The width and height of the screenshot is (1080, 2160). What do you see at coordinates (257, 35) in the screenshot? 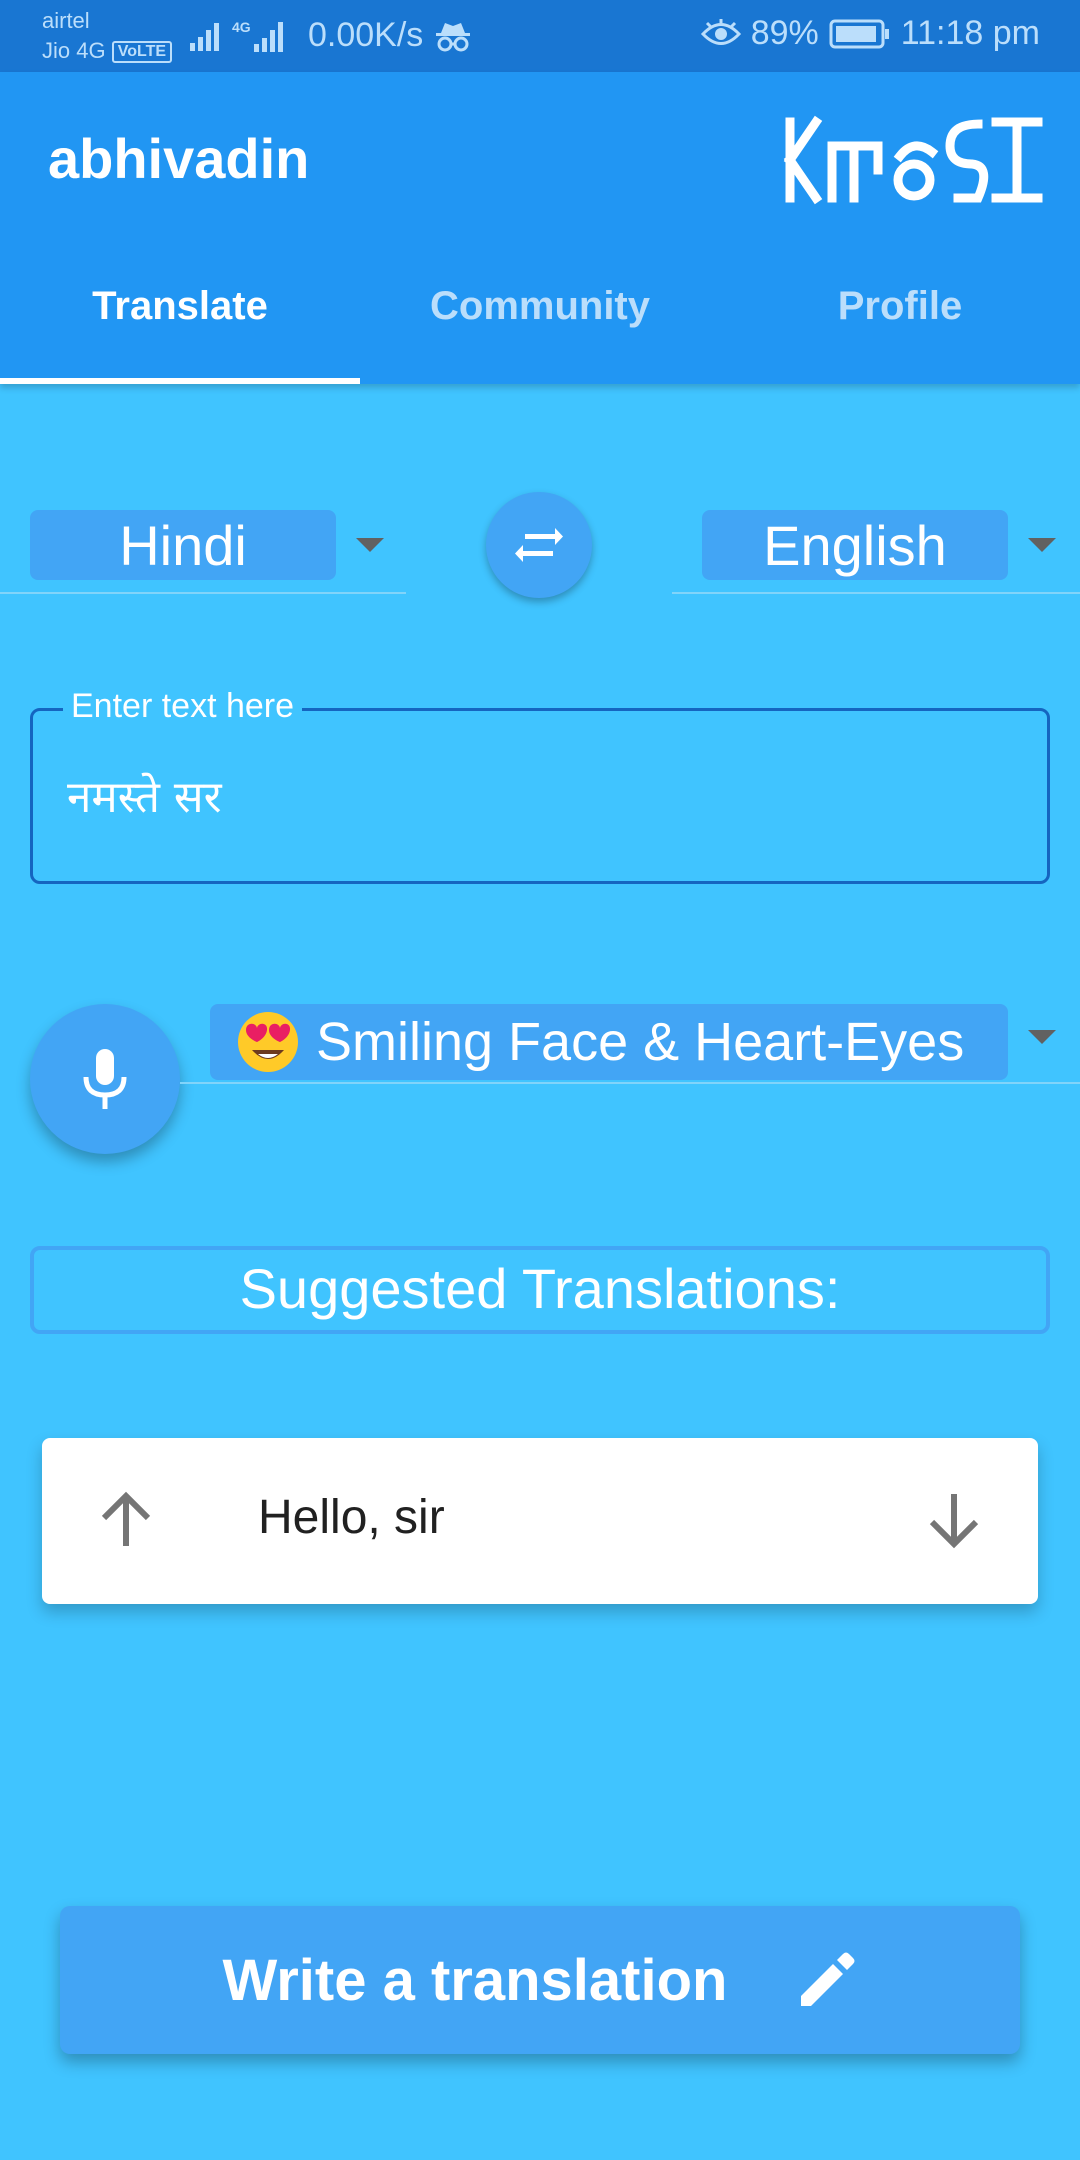
I see `signal-4g-icon: 4G` at bounding box center [257, 35].